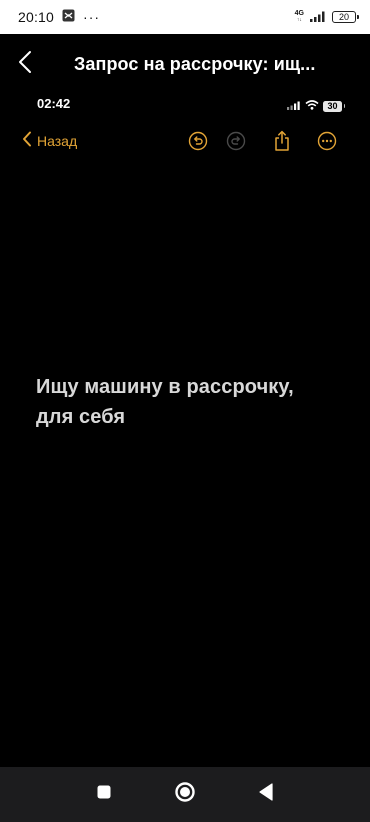  I want to click on status-left-group: 20:10 ···, so click(59, 17).